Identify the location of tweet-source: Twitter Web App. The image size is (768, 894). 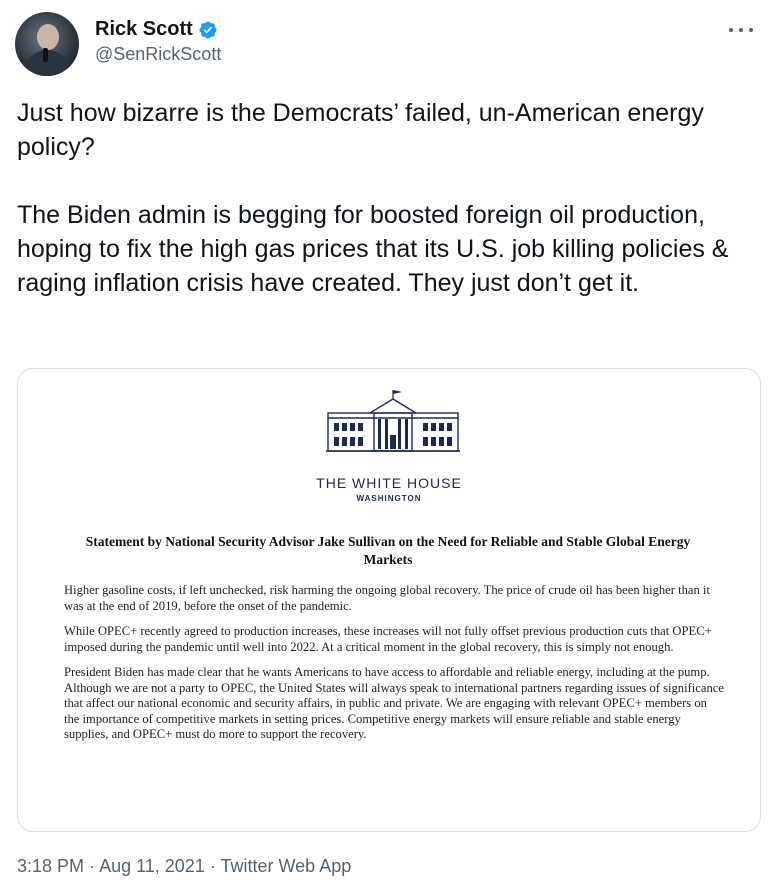
(286, 866).